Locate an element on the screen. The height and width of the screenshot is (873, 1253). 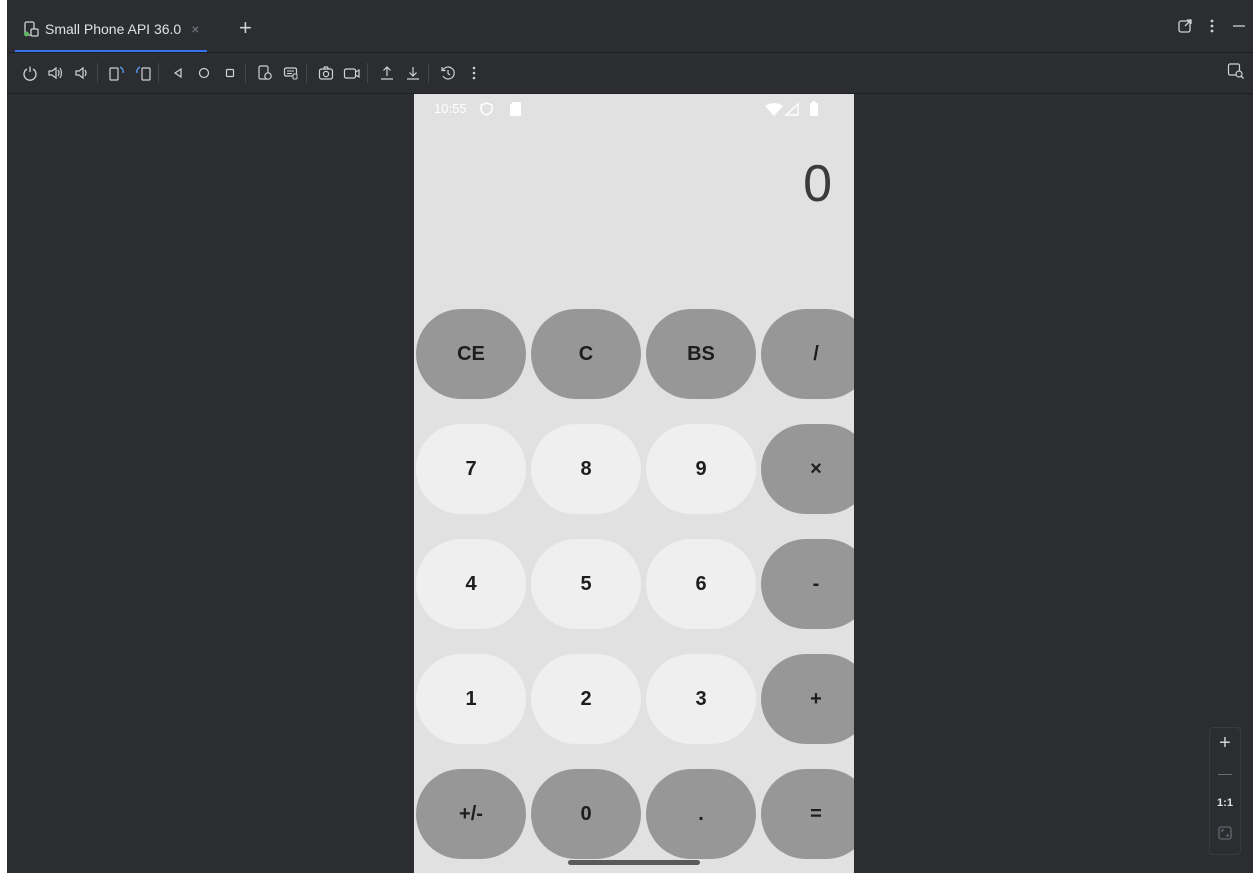
zoom-in-button: + is located at coordinates (1225, 743).